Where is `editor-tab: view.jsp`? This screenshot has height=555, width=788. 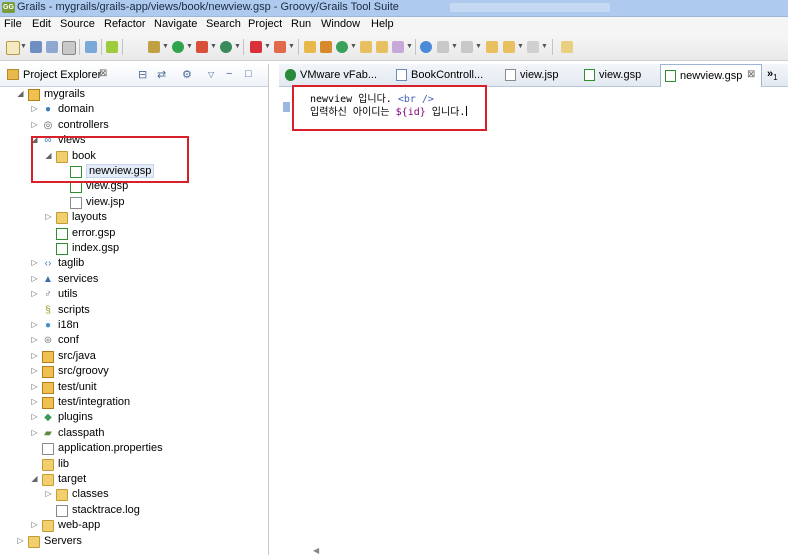
editor-tab: view.jsp is located at coordinates (539, 75).